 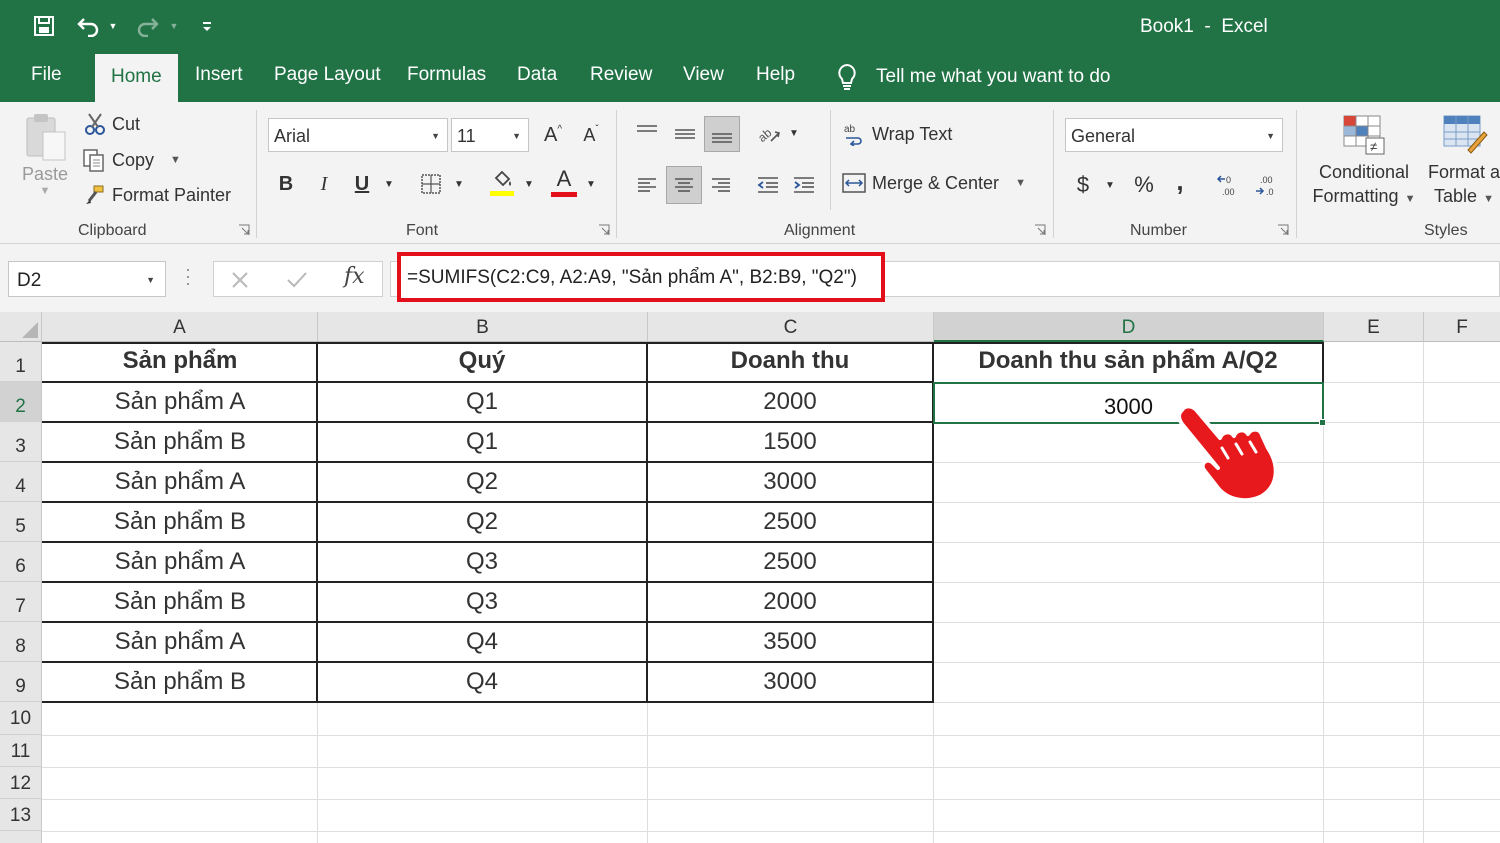 I want to click on fill-color-dropdown-icon: ▼, so click(x=529, y=184).